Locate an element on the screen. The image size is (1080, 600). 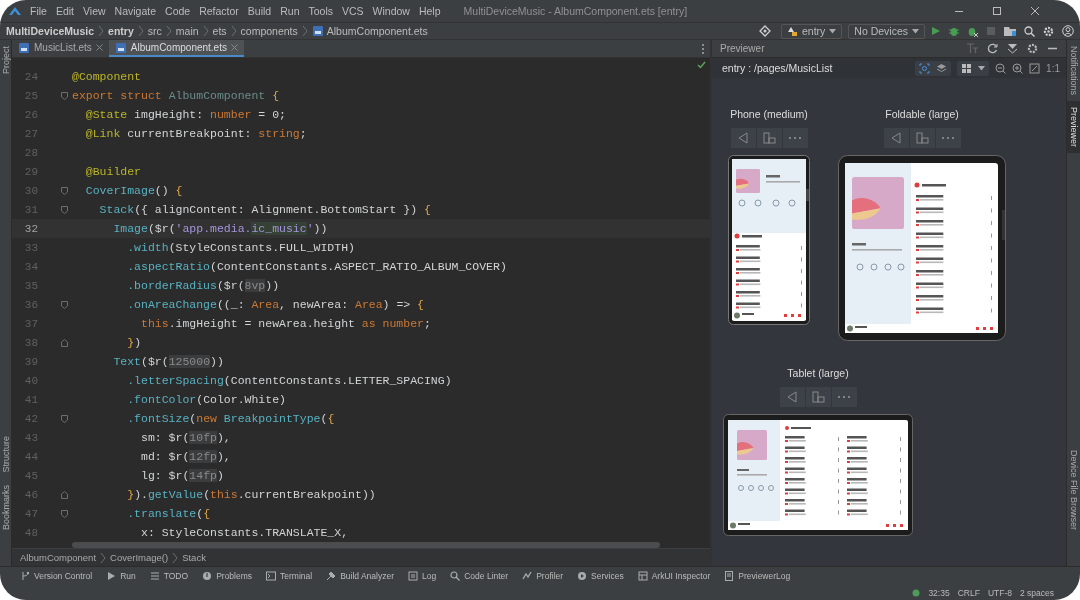
status-item: 32:35 is located at coordinates (939, 592).